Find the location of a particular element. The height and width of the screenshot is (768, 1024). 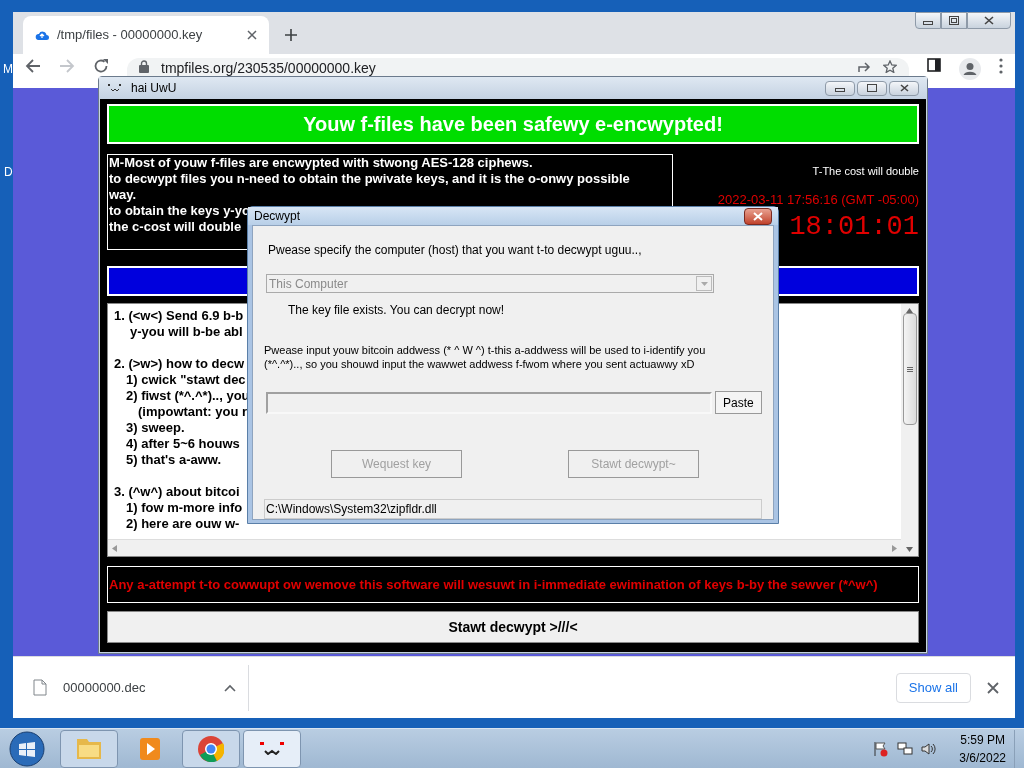

start-button is located at coordinates (27, 748).